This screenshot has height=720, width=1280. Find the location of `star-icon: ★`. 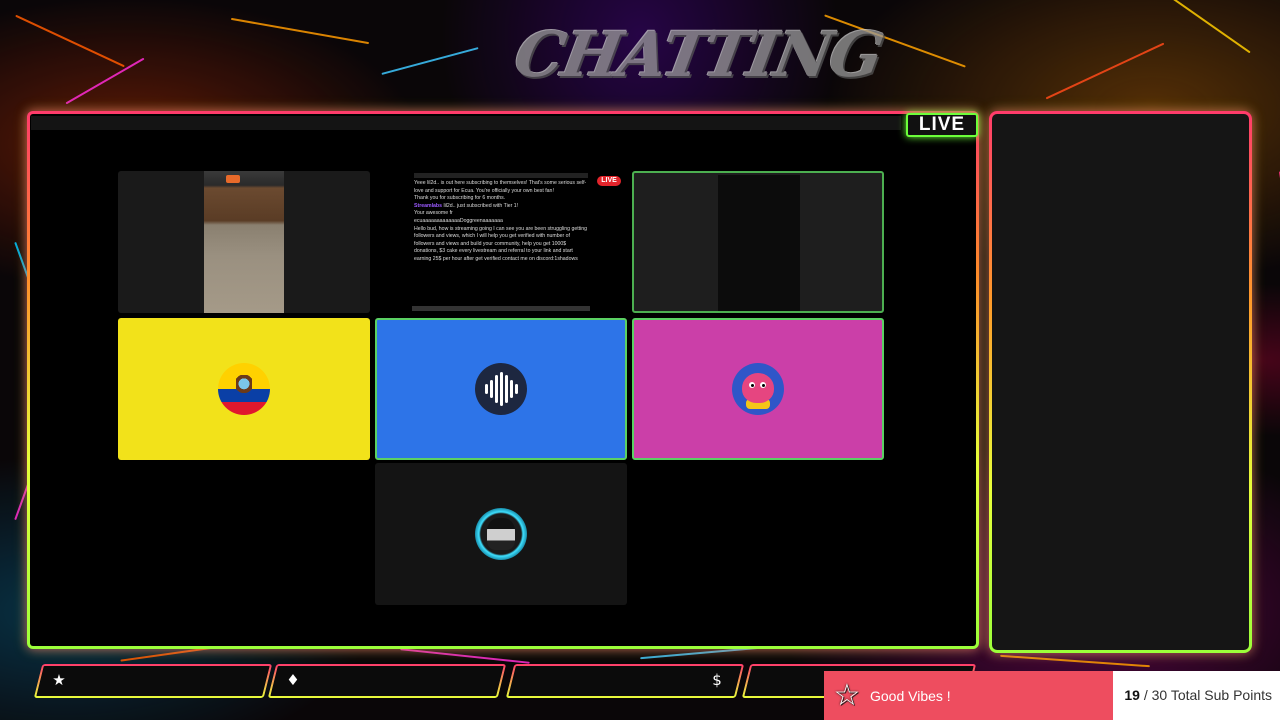

star-icon: ★ is located at coordinates (59, 680).